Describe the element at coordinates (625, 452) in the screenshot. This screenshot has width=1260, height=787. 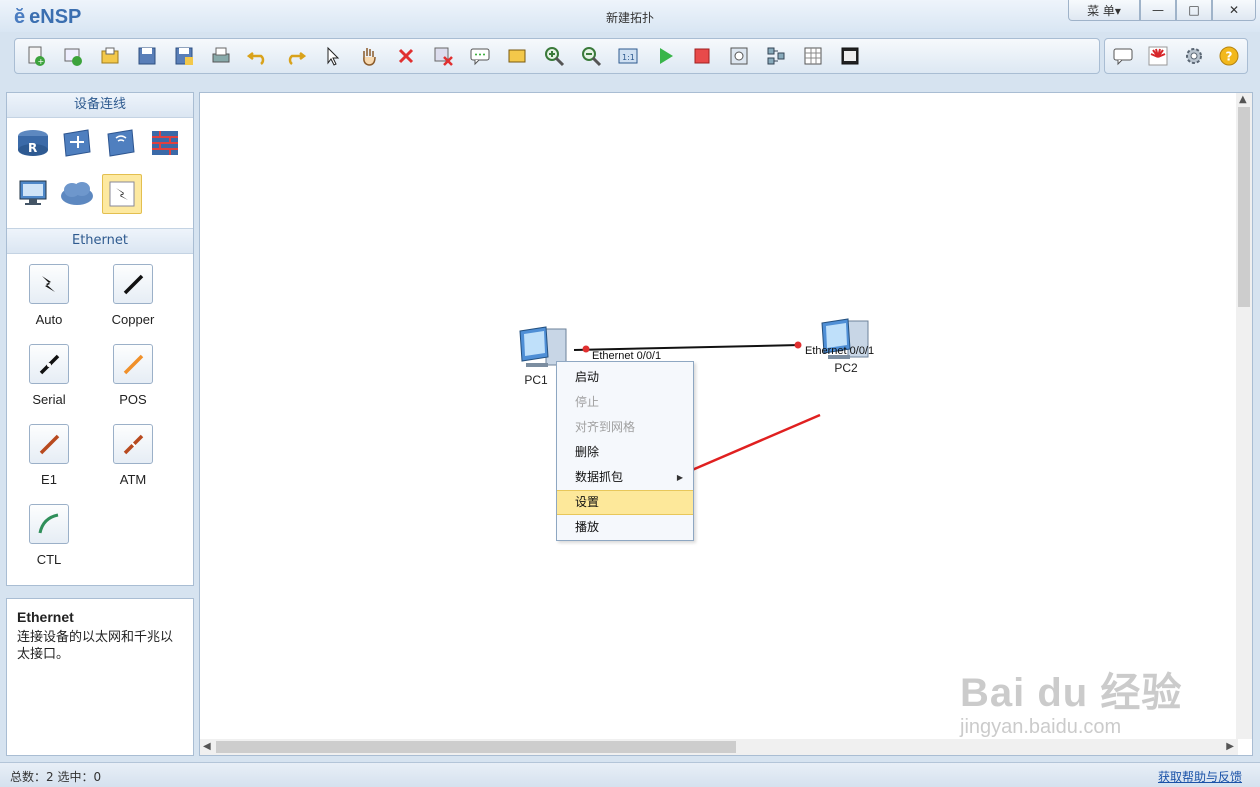
I see `menu-item-3: 删除` at that location.